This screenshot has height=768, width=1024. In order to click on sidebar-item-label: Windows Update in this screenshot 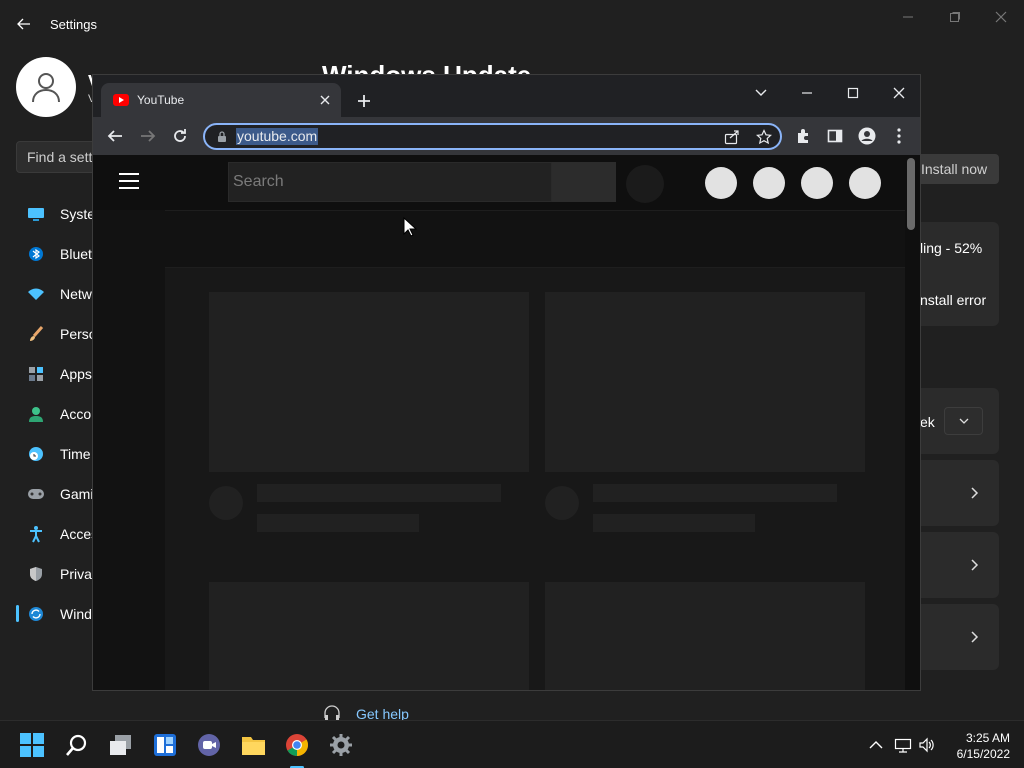, I will do `click(78, 614)`.